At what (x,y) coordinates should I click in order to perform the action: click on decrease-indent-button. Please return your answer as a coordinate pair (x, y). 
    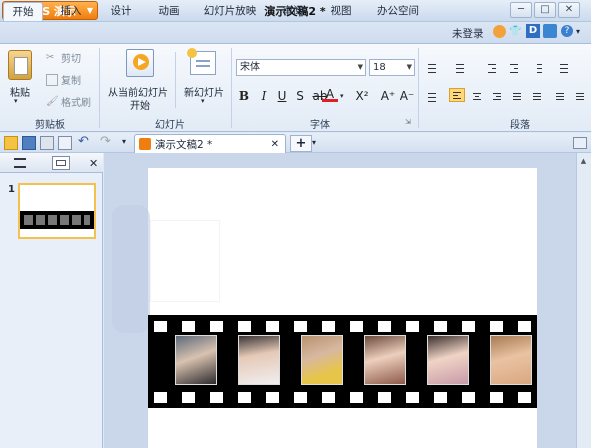
    Looking at the image, I should click on (492, 67).